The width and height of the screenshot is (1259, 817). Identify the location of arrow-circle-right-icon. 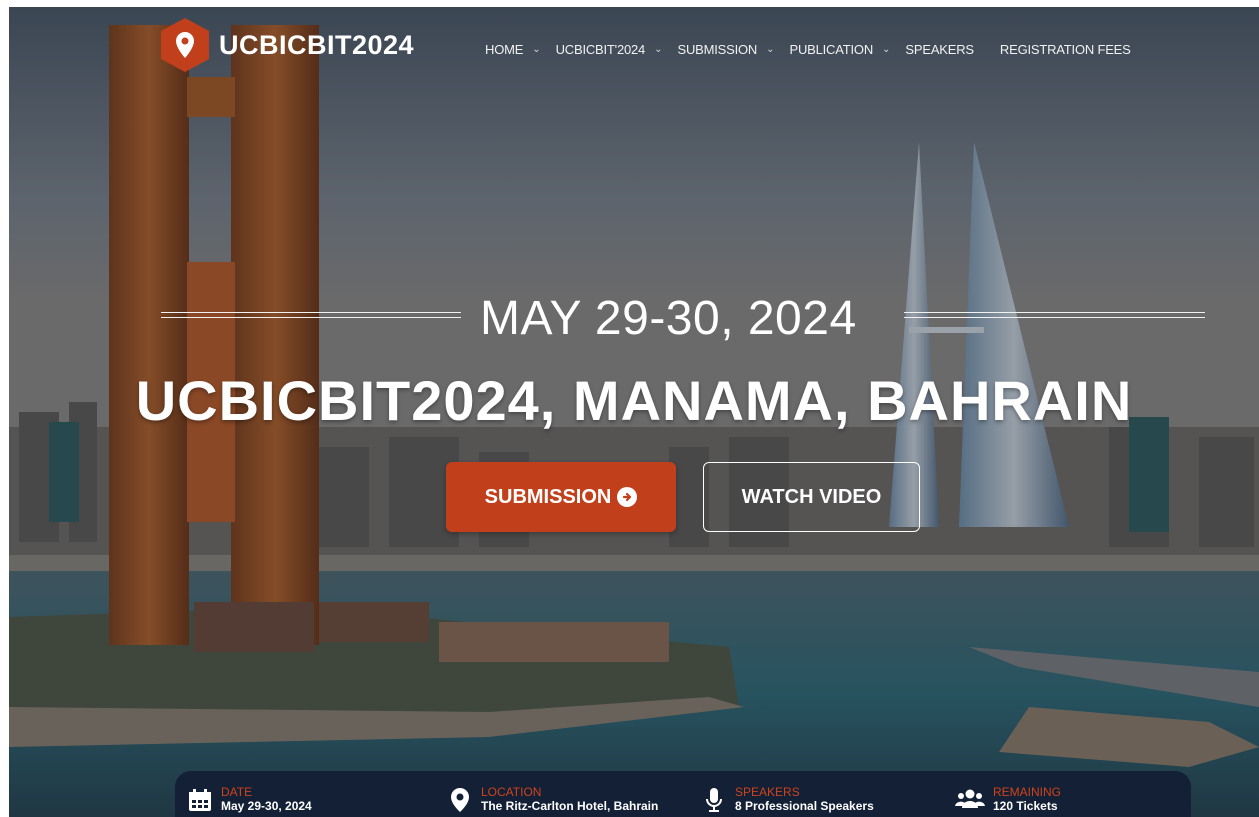
(627, 497).